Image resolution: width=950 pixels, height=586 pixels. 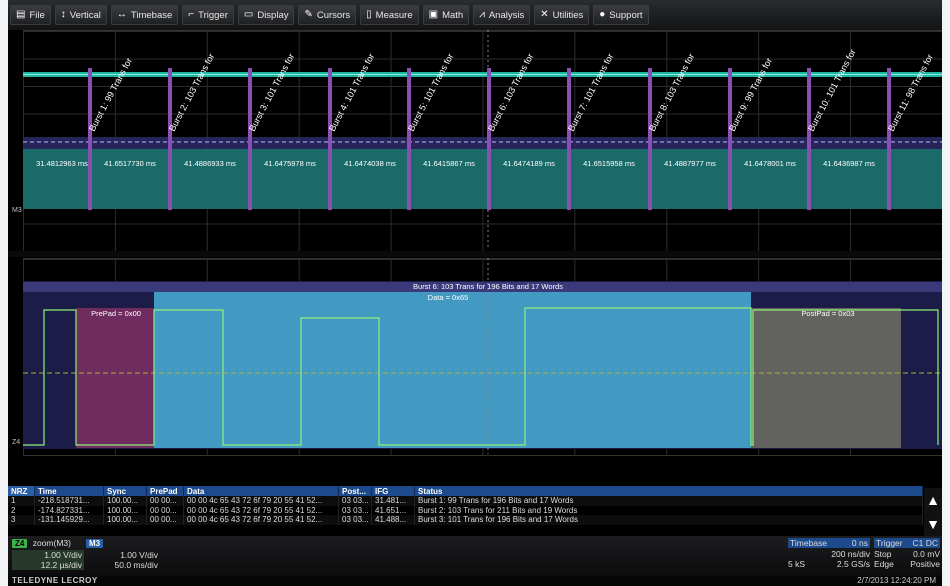 I want to click on date-time: 2/7/2013 12:24:20 PM, so click(x=896, y=580).